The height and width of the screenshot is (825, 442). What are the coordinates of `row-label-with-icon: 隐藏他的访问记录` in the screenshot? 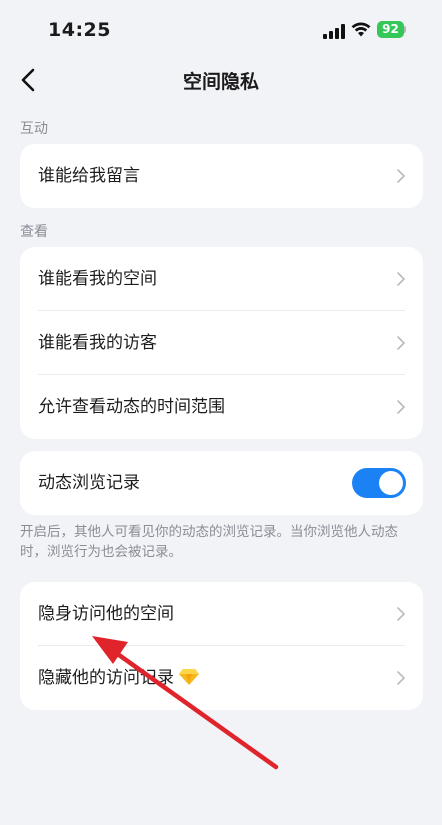 It's located at (119, 678).